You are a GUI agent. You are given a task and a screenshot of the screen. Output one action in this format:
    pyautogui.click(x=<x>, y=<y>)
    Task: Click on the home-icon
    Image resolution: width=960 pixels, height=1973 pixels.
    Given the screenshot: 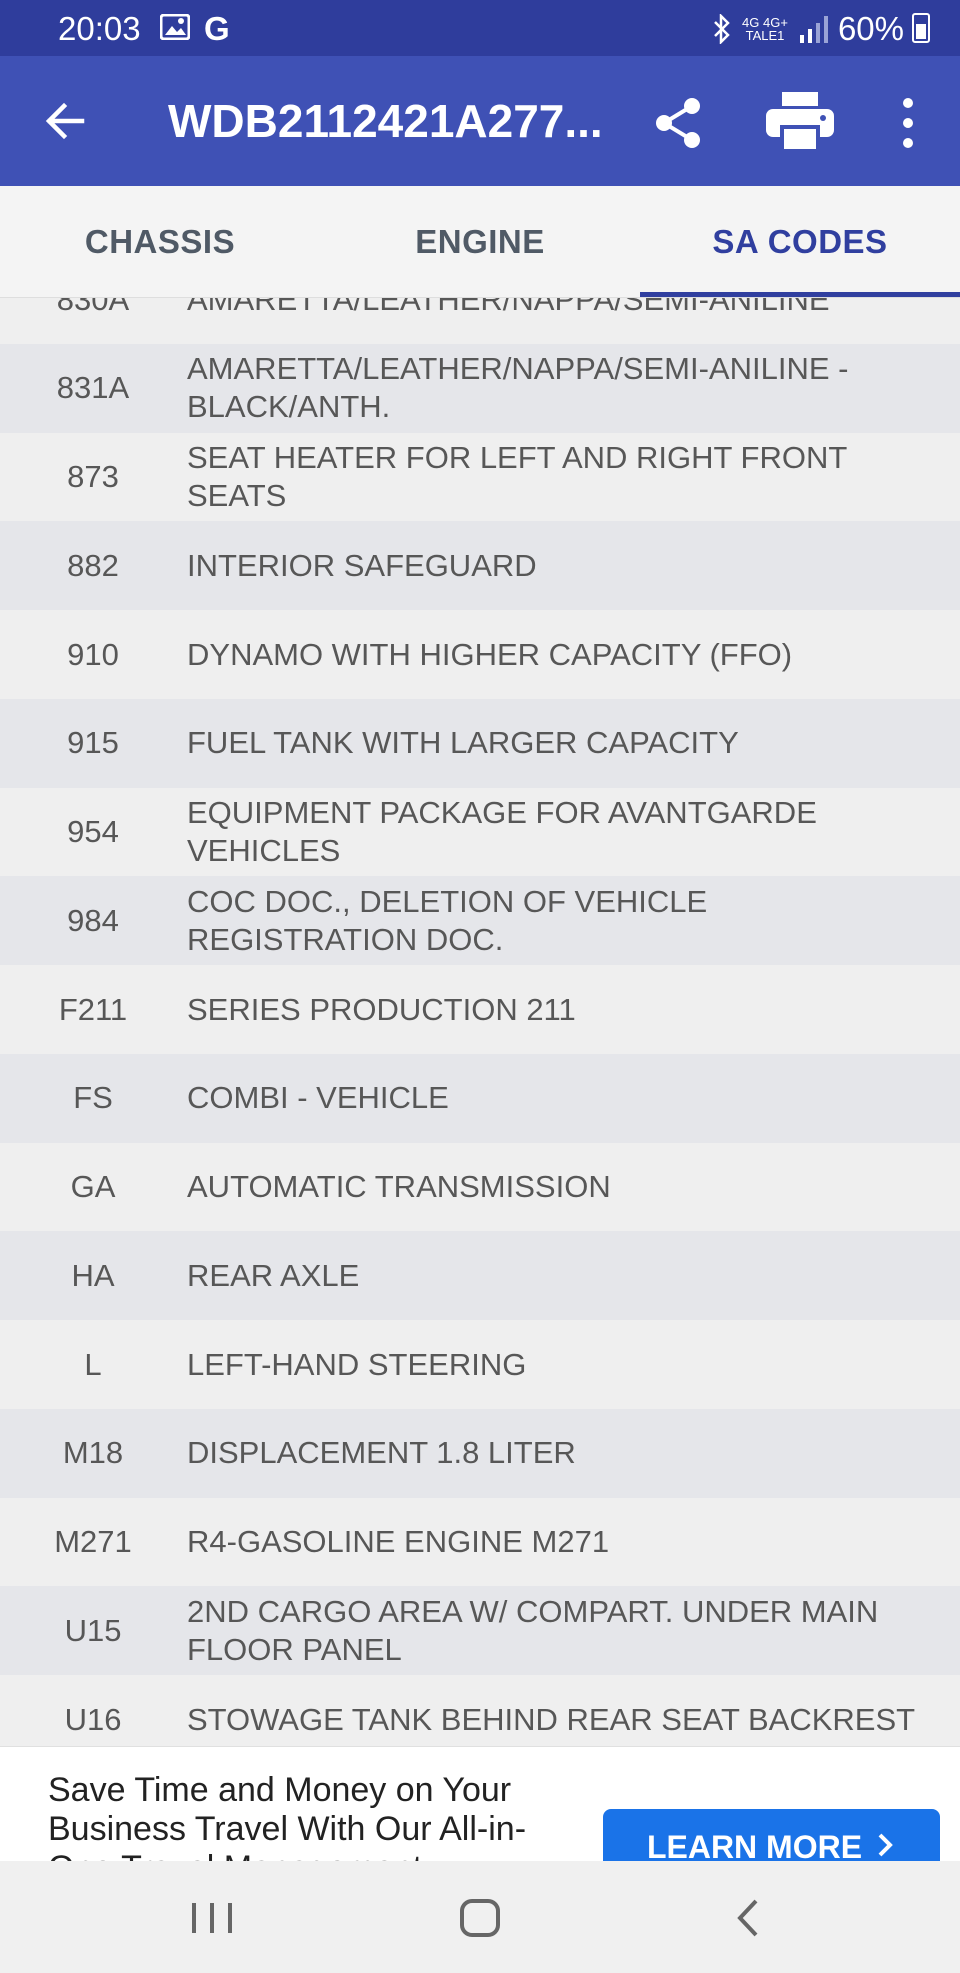 What is the action you would take?
    pyautogui.click(x=480, y=1918)
    